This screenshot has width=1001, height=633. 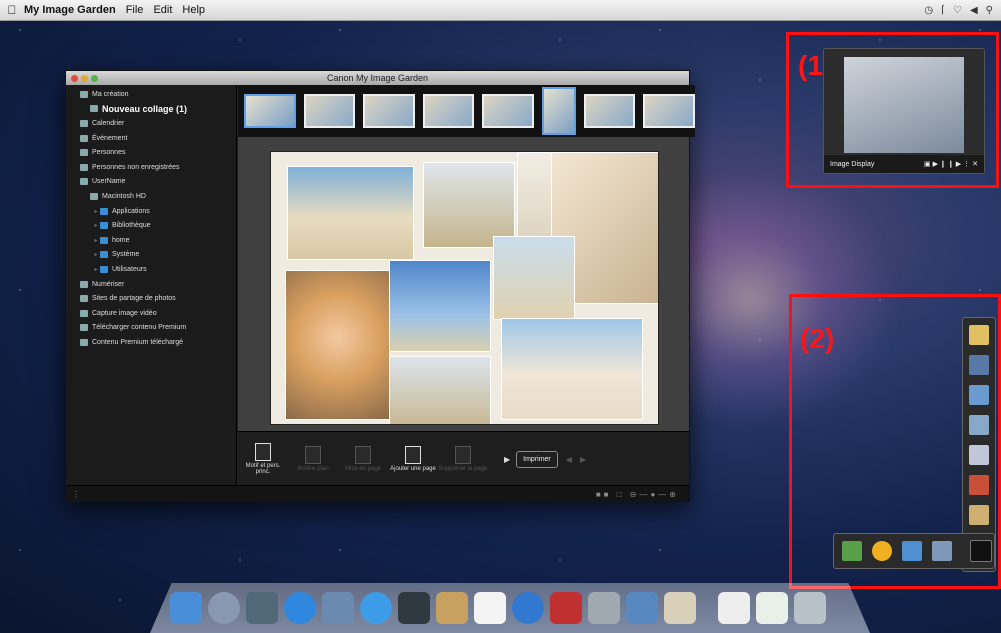 What do you see at coordinates (151, 225) in the screenshot?
I see `sidebar-item: ▸ Bibliothèque` at bounding box center [151, 225].